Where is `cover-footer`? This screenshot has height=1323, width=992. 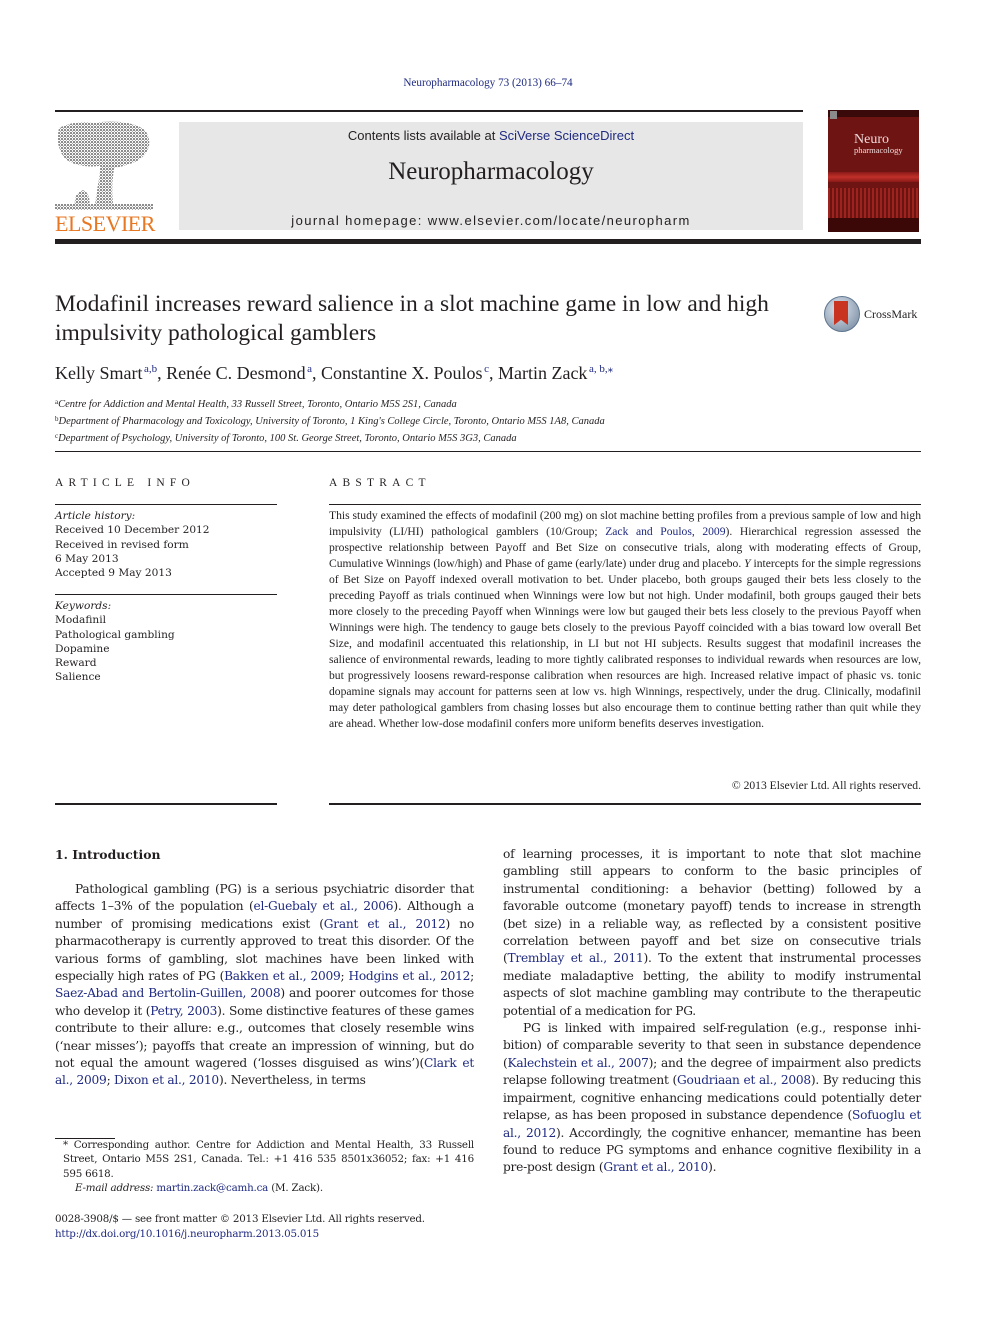 cover-footer is located at coordinates (873, 225).